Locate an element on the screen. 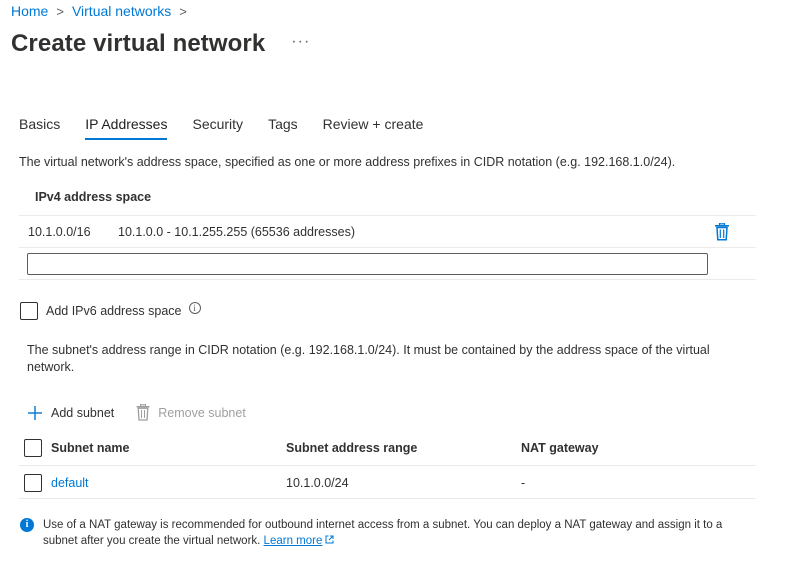 The width and height of the screenshot is (797, 577). ipv4-column-header: IPv4 address space is located at coordinates (93, 197).